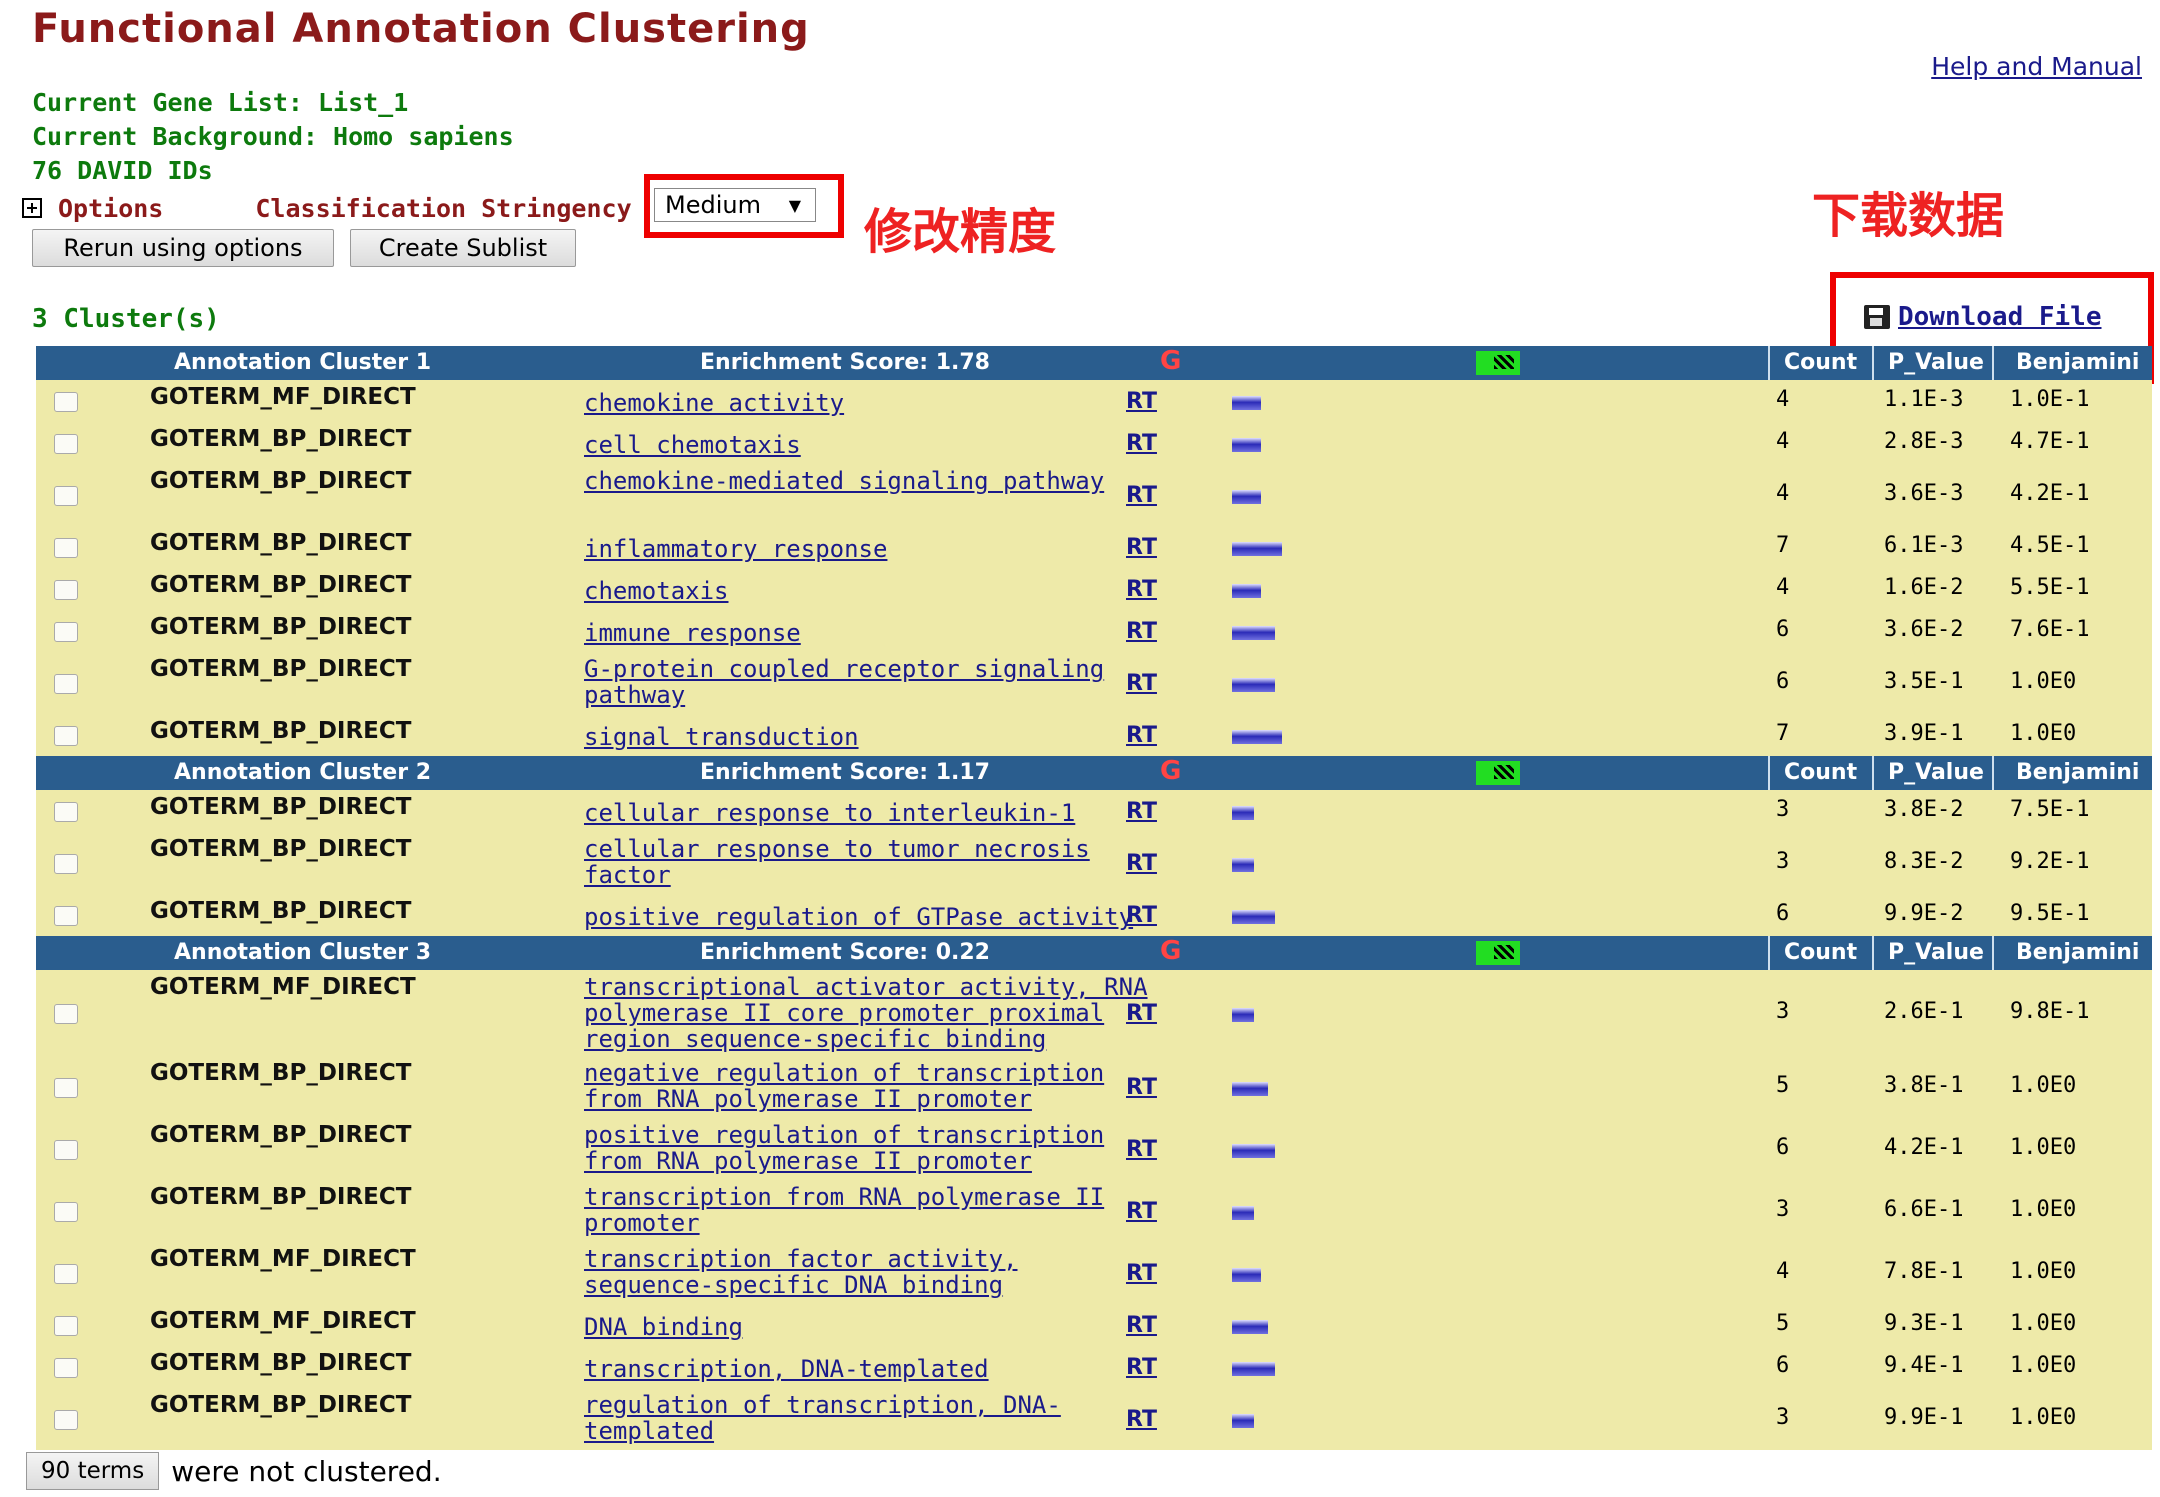  What do you see at coordinates (866, 633) in the screenshot?
I see `term-link: immune response` at bounding box center [866, 633].